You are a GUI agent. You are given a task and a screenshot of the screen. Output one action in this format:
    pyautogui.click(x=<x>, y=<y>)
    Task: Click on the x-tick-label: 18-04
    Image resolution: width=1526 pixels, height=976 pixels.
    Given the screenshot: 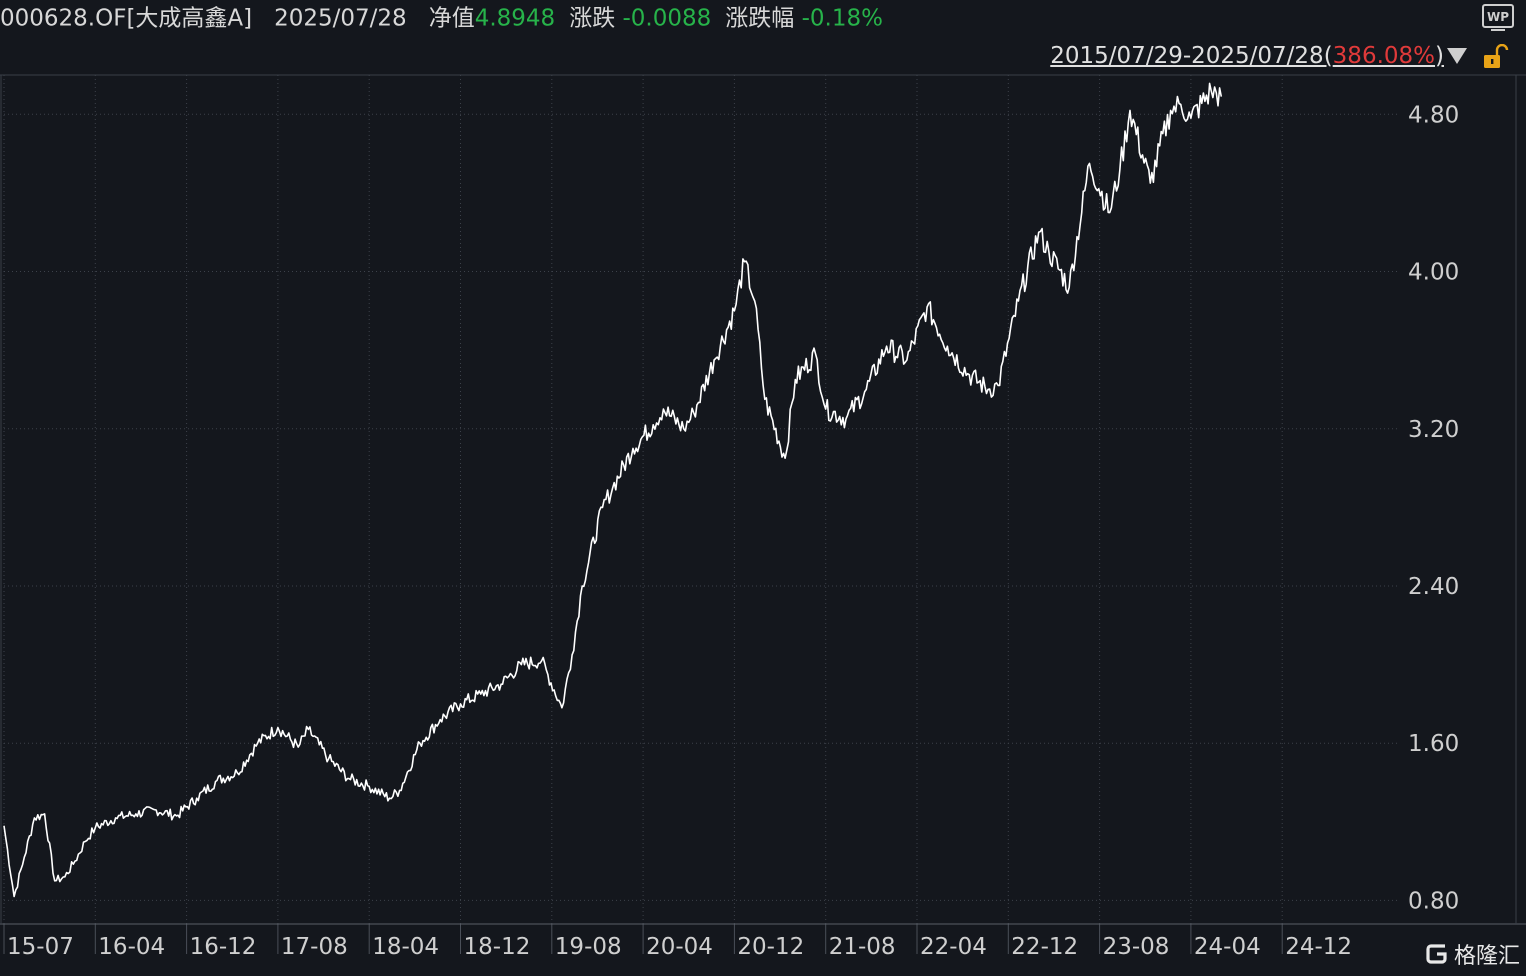 What is the action you would take?
    pyautogui.click(x=405, y=947)
    